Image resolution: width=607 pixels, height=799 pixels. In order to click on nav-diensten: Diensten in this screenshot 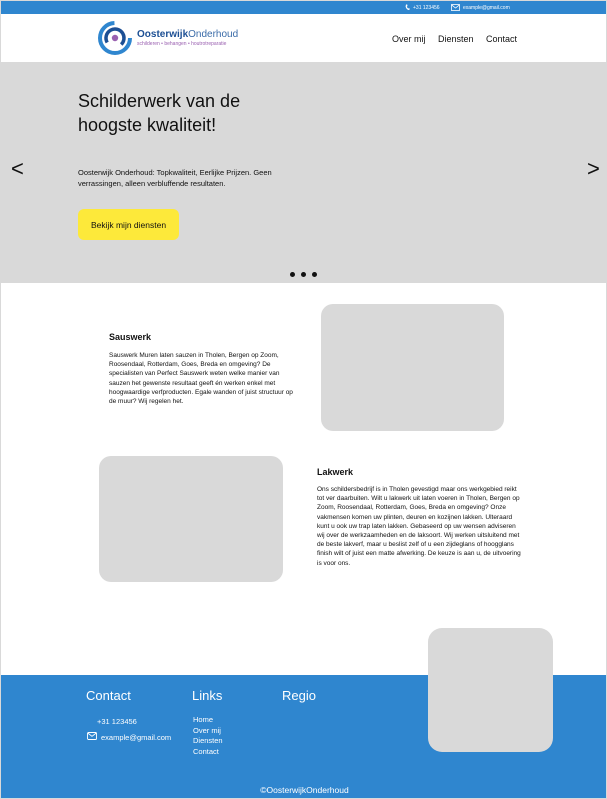, I will do `click(456, 39)`.